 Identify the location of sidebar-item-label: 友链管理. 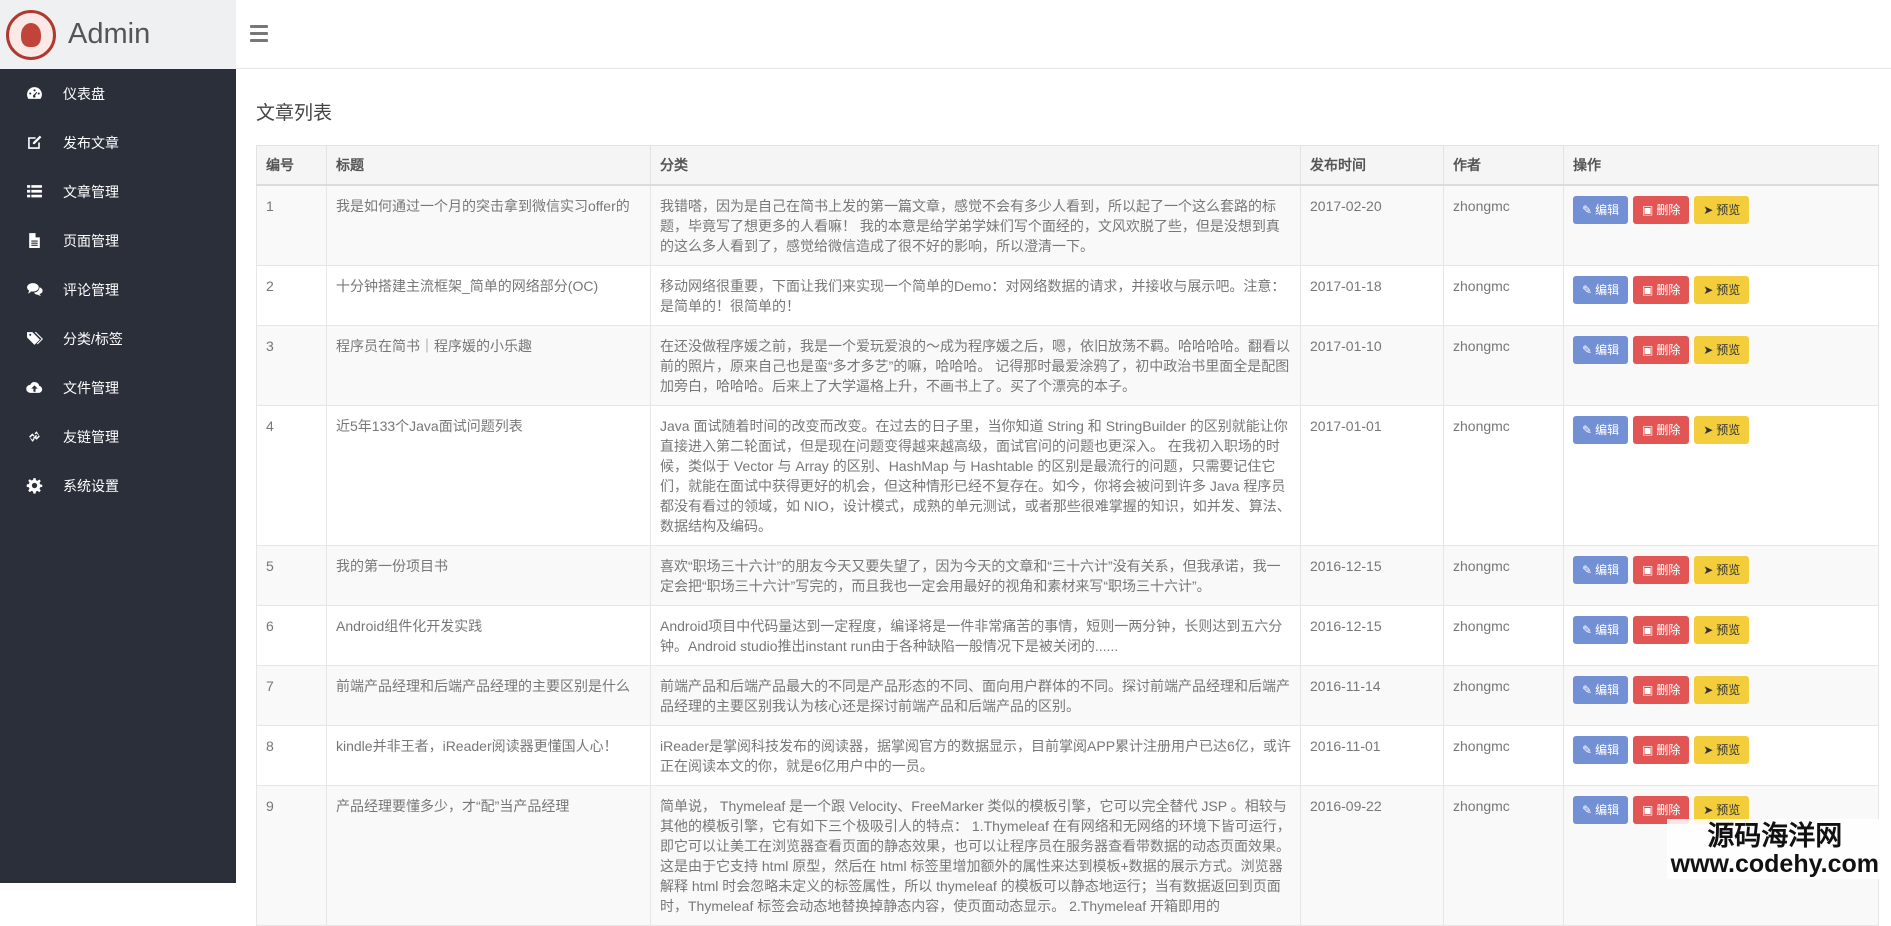
(91, 436).